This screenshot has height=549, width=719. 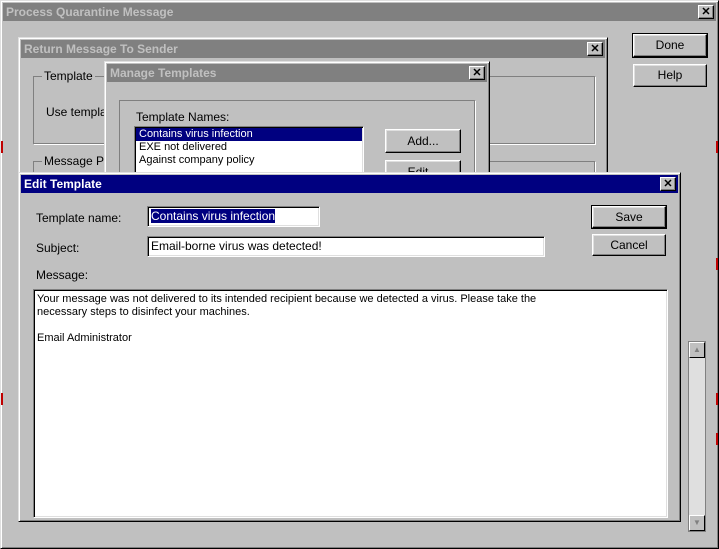 I want to click on edit-template-title: Edit Template, so click(x=63, y=184).